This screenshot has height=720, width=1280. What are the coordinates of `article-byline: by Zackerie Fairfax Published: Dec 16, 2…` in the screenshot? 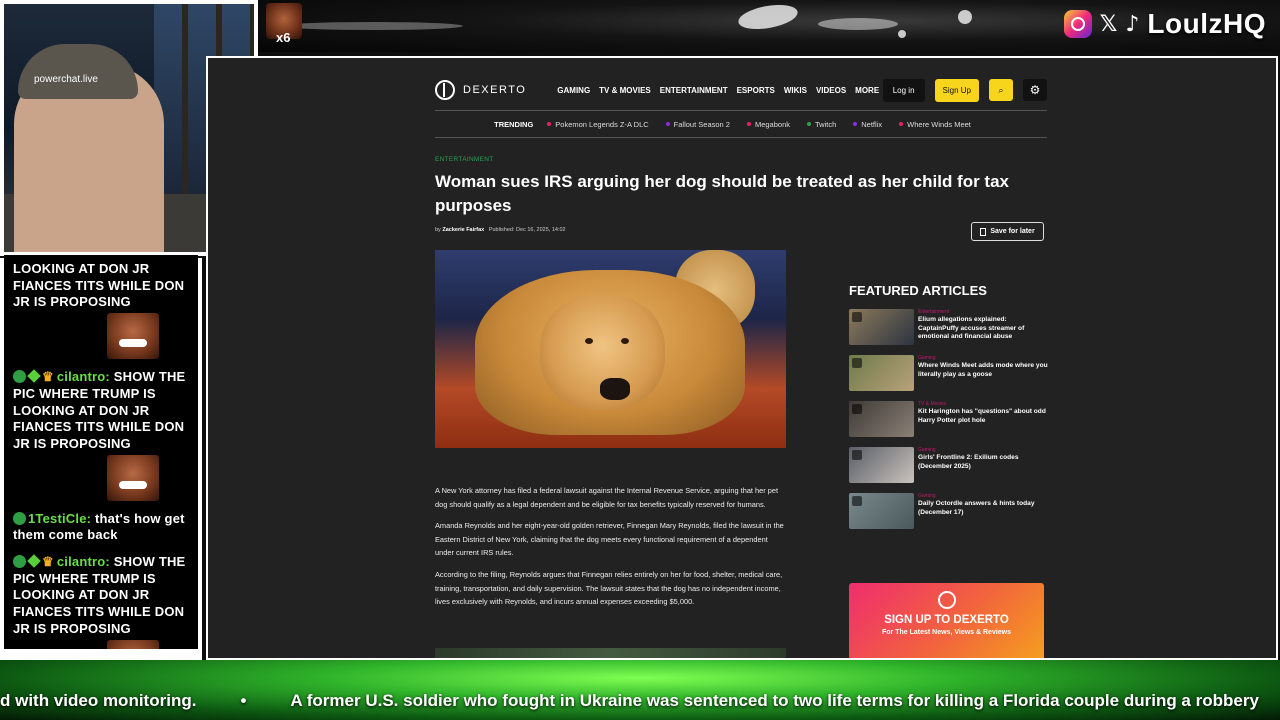 It's located at (500, 230).